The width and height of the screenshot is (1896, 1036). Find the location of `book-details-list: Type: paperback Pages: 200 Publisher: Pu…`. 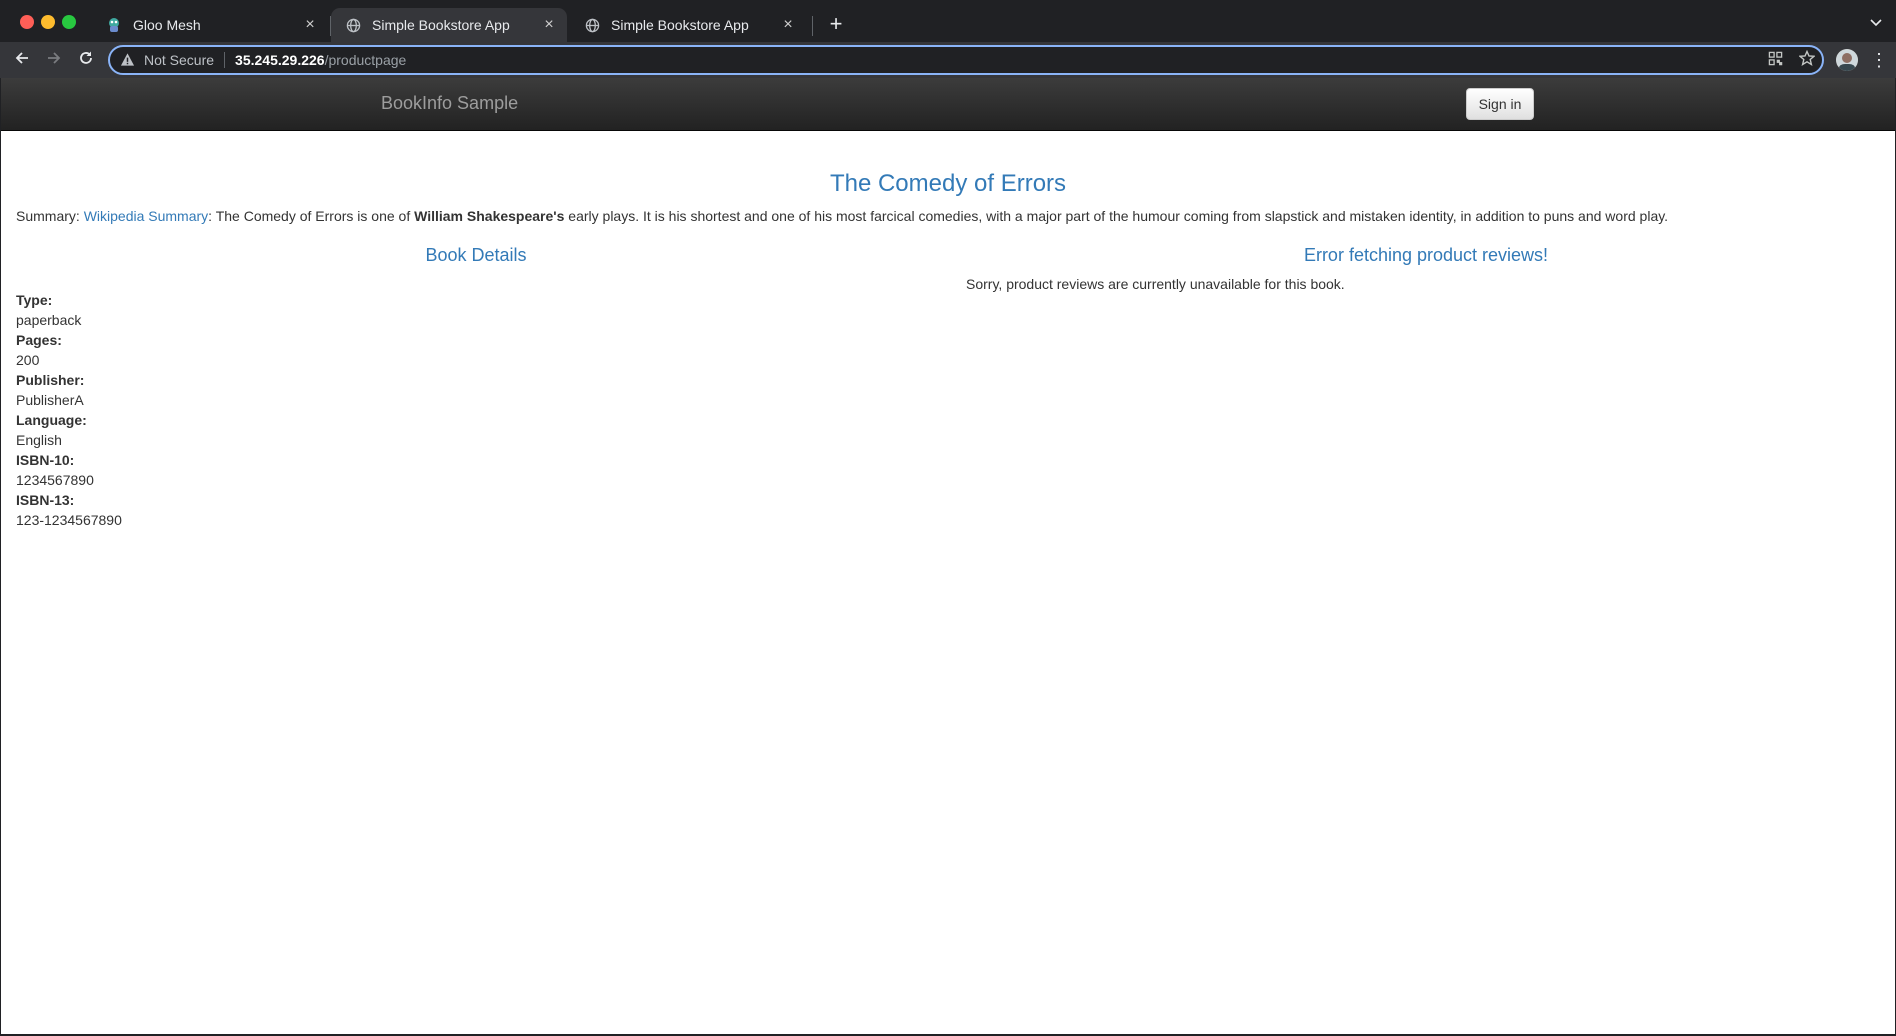

book-details-list: Type: paperback Pages: 200 Publisher: Pu… is located at coordinates (69, 410).